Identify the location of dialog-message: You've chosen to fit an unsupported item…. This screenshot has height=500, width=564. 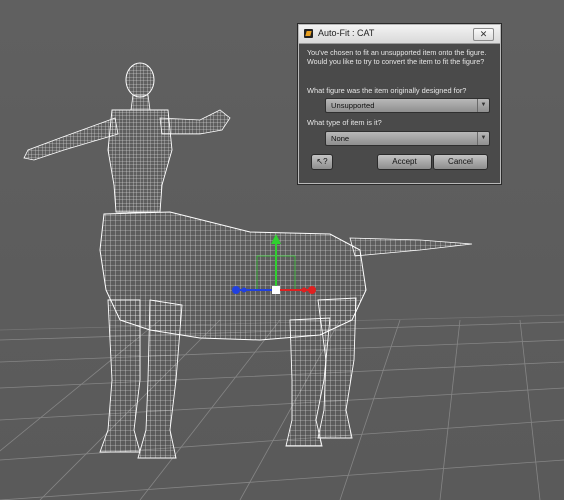
(402, 57).